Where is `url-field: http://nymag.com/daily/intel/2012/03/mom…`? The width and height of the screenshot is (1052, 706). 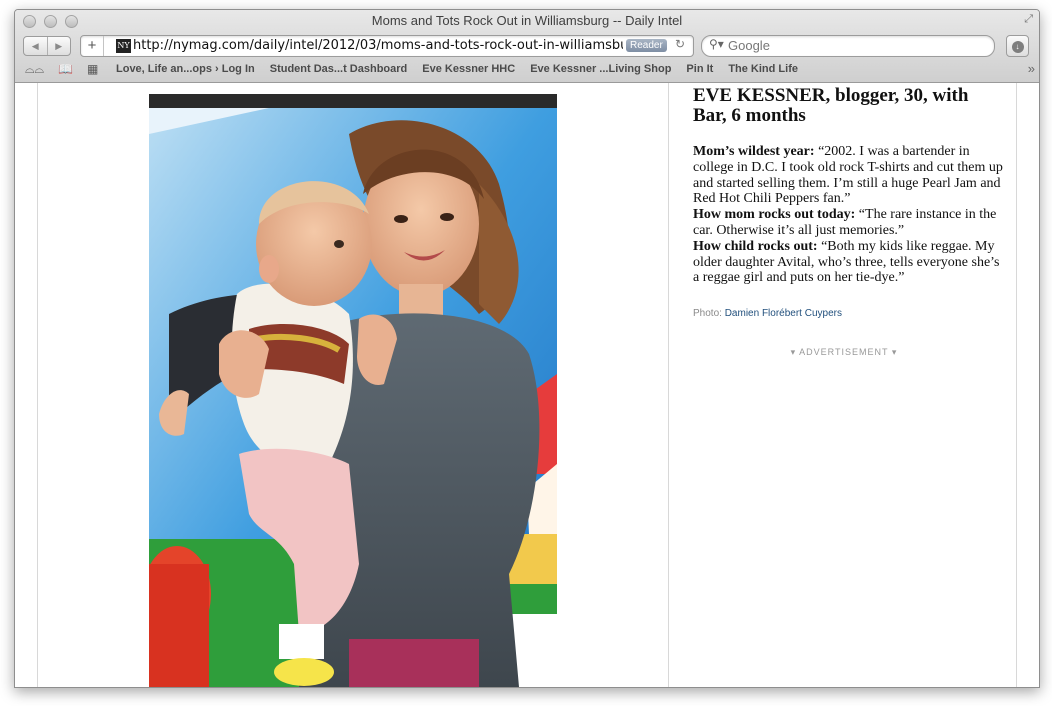
url-field: http://nymag.com/daily/intel/2012/03/mom… is located at coordinates (378, 46).